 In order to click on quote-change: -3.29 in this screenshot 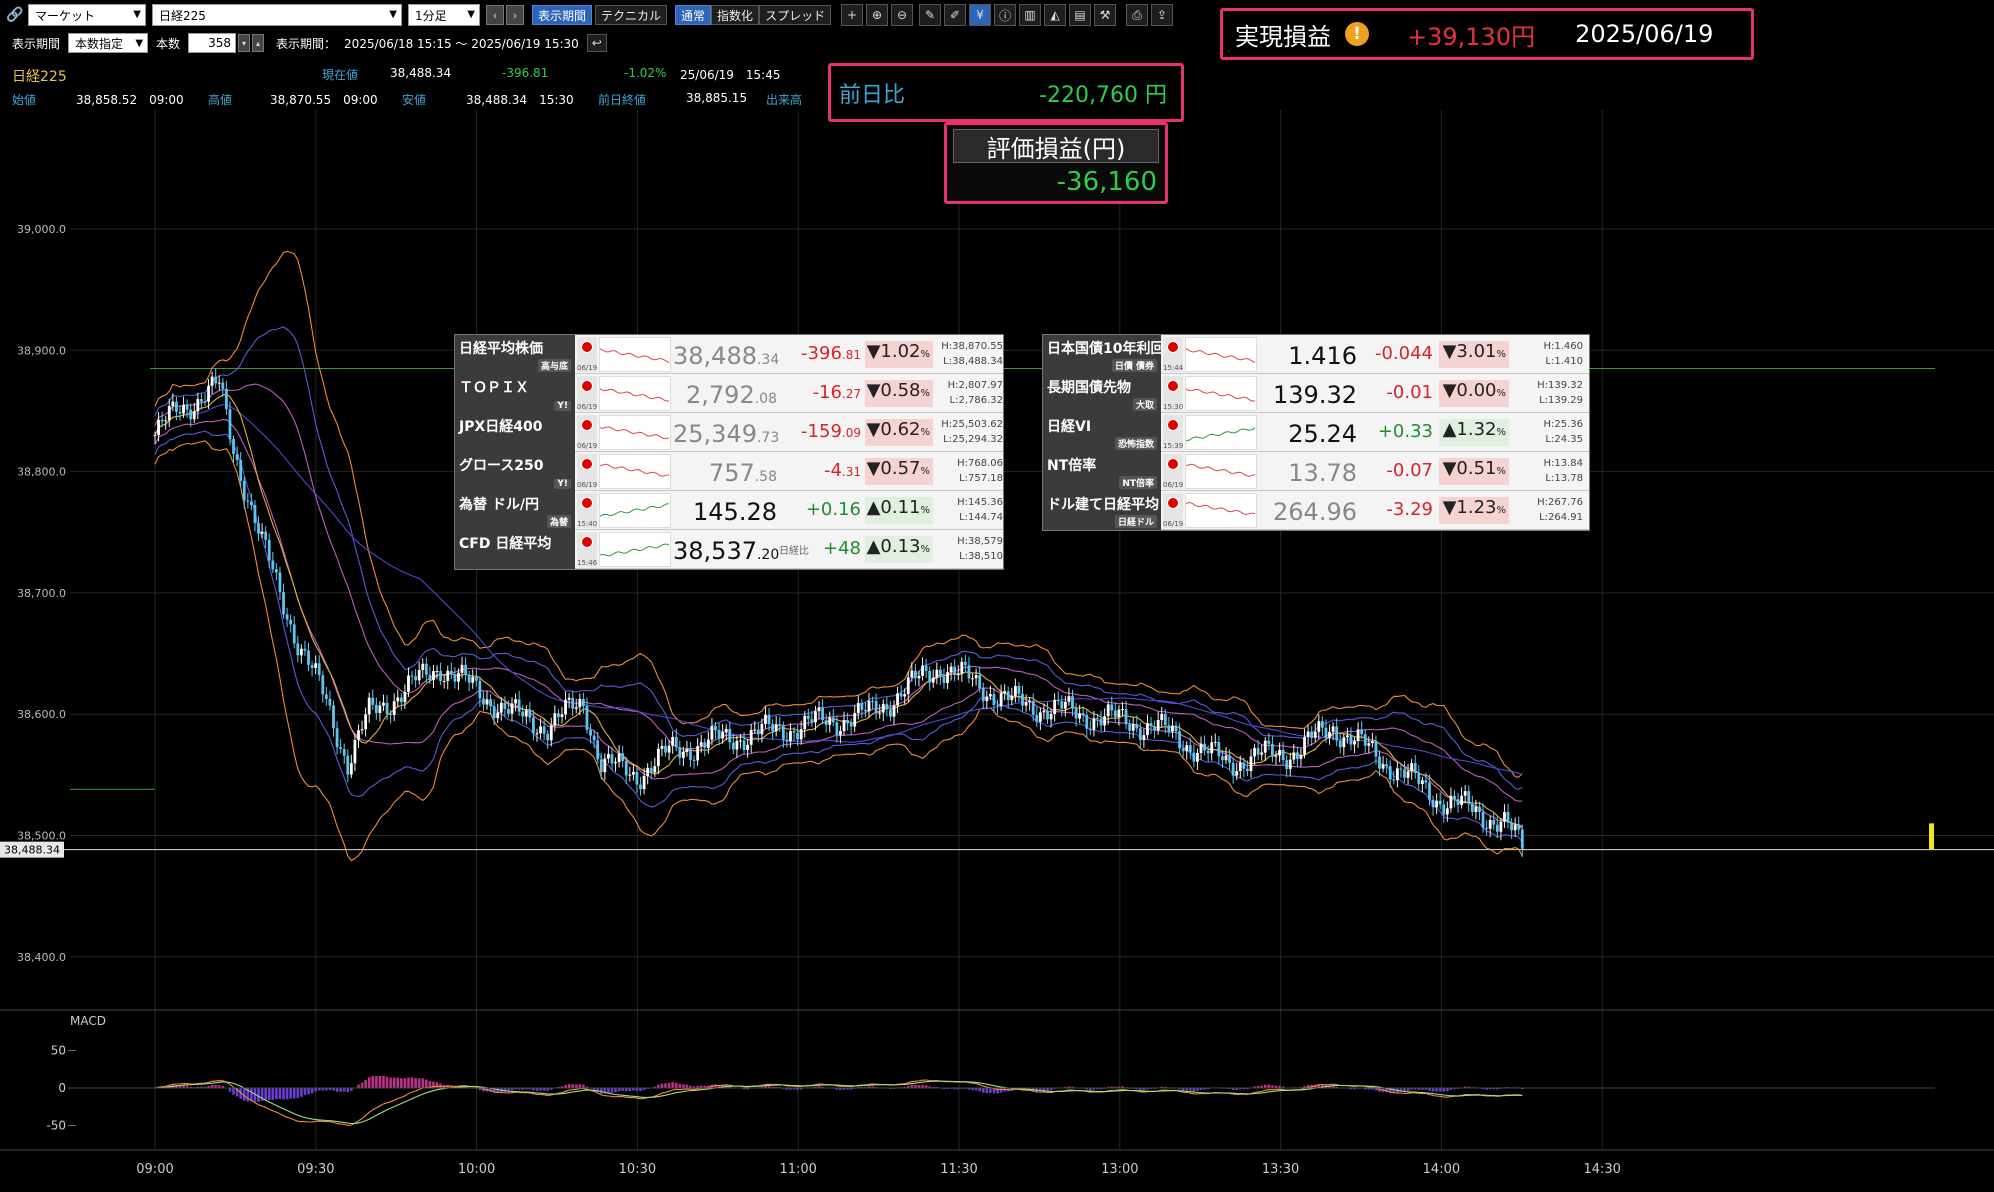, I will do `click(1409, 509)`.